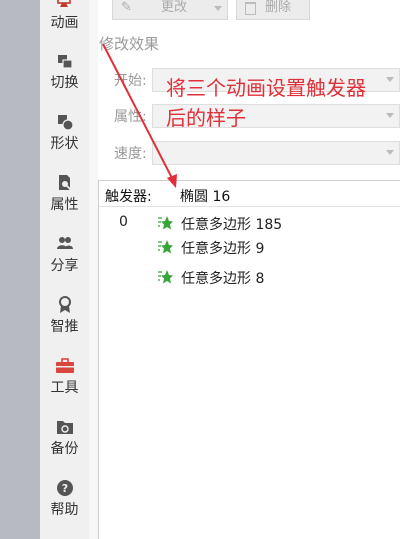  Describe the element at coordinates (250, 8) in the screenshot. I see `trash-icon` at that location.